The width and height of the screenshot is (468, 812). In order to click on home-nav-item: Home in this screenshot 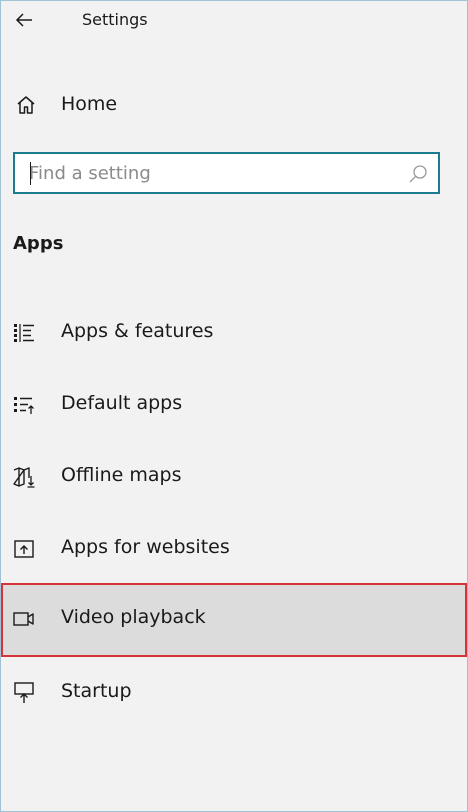, I will do `click(234, 105)`.